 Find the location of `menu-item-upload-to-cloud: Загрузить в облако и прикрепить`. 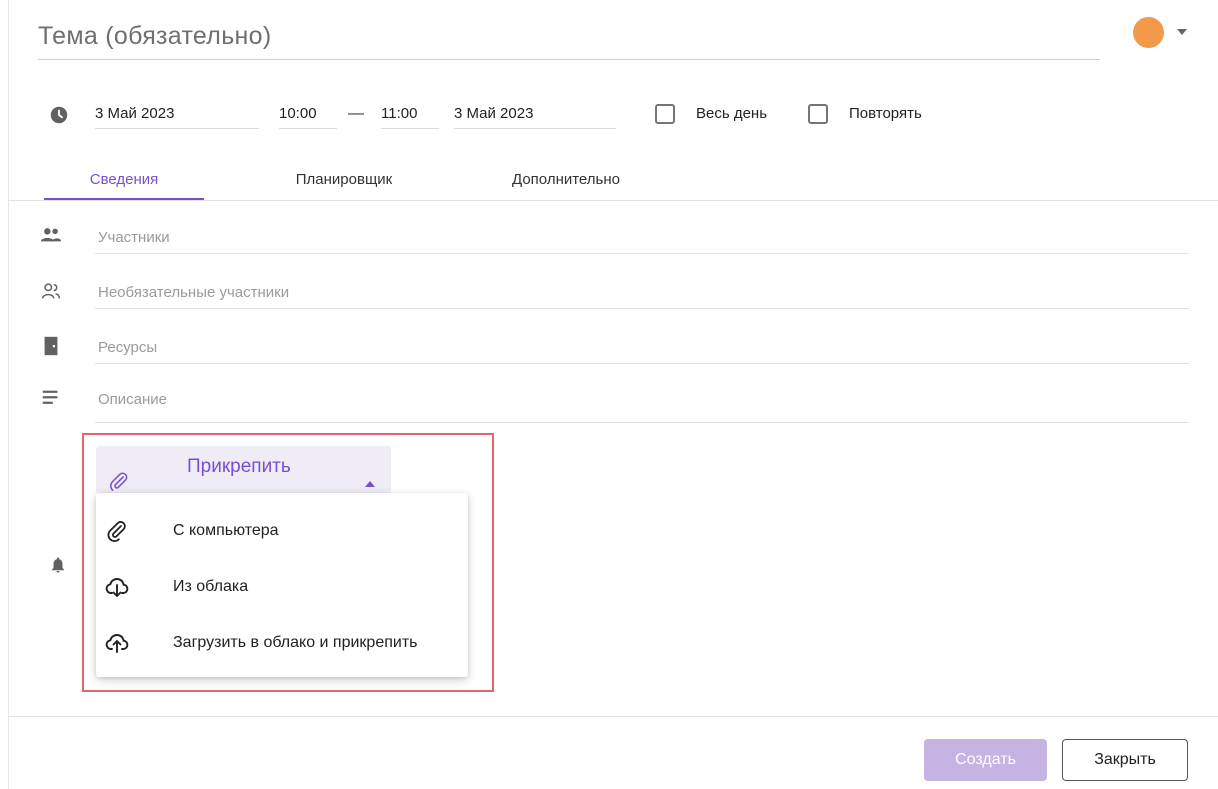

menu-item-upload-to-cloud: Загрузить в облако и прикрепить is located at coordinates (282, 643).